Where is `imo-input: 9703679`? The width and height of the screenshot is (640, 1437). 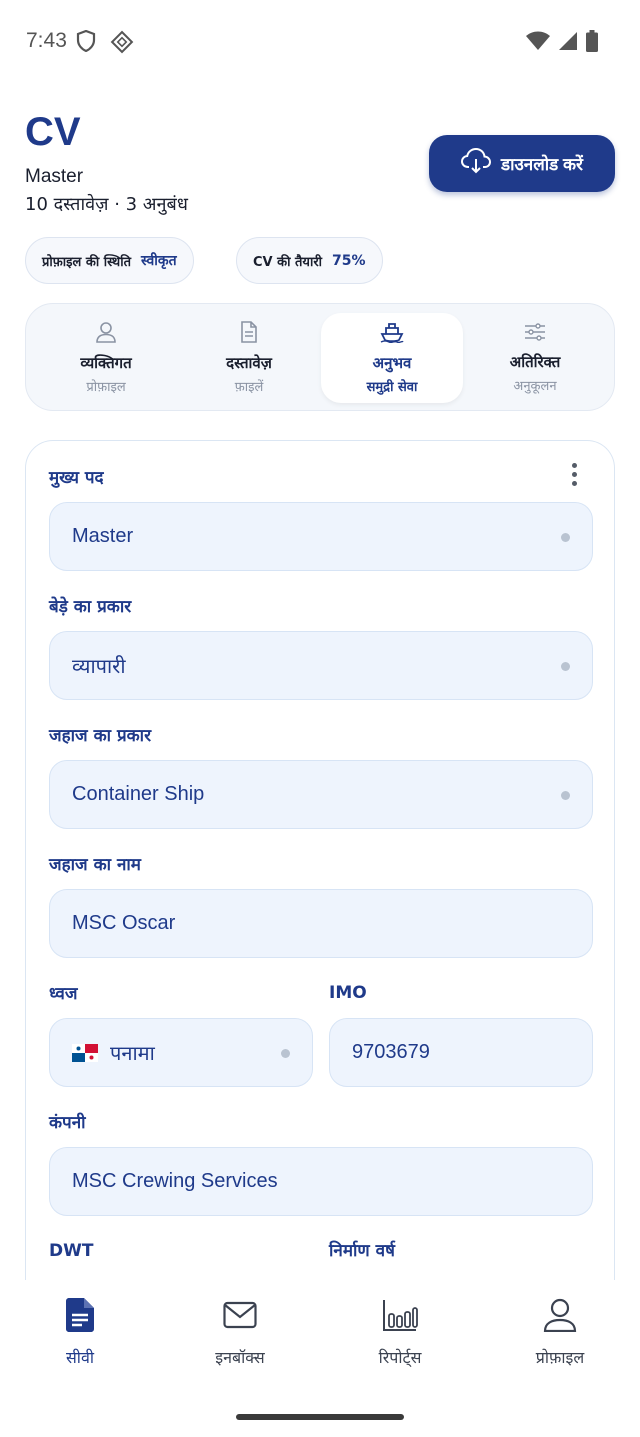
imo-input: 9703679 is located at coordinates (461, 1052).